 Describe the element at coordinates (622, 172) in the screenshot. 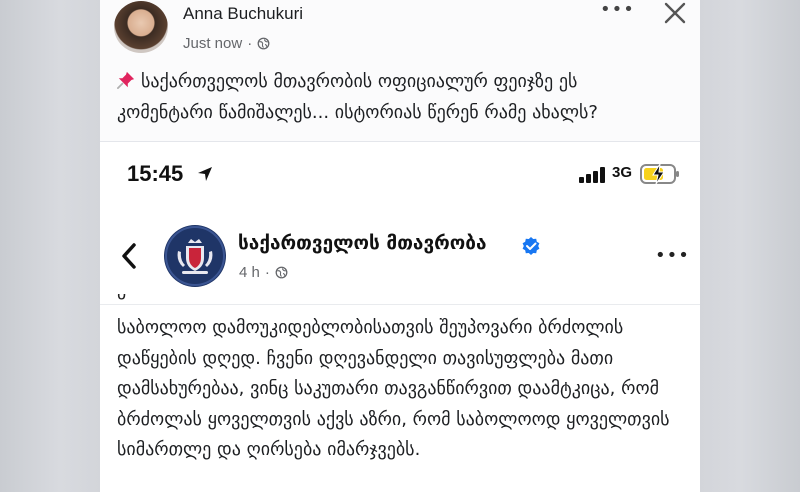

I see `network-type: 3G` at that location.